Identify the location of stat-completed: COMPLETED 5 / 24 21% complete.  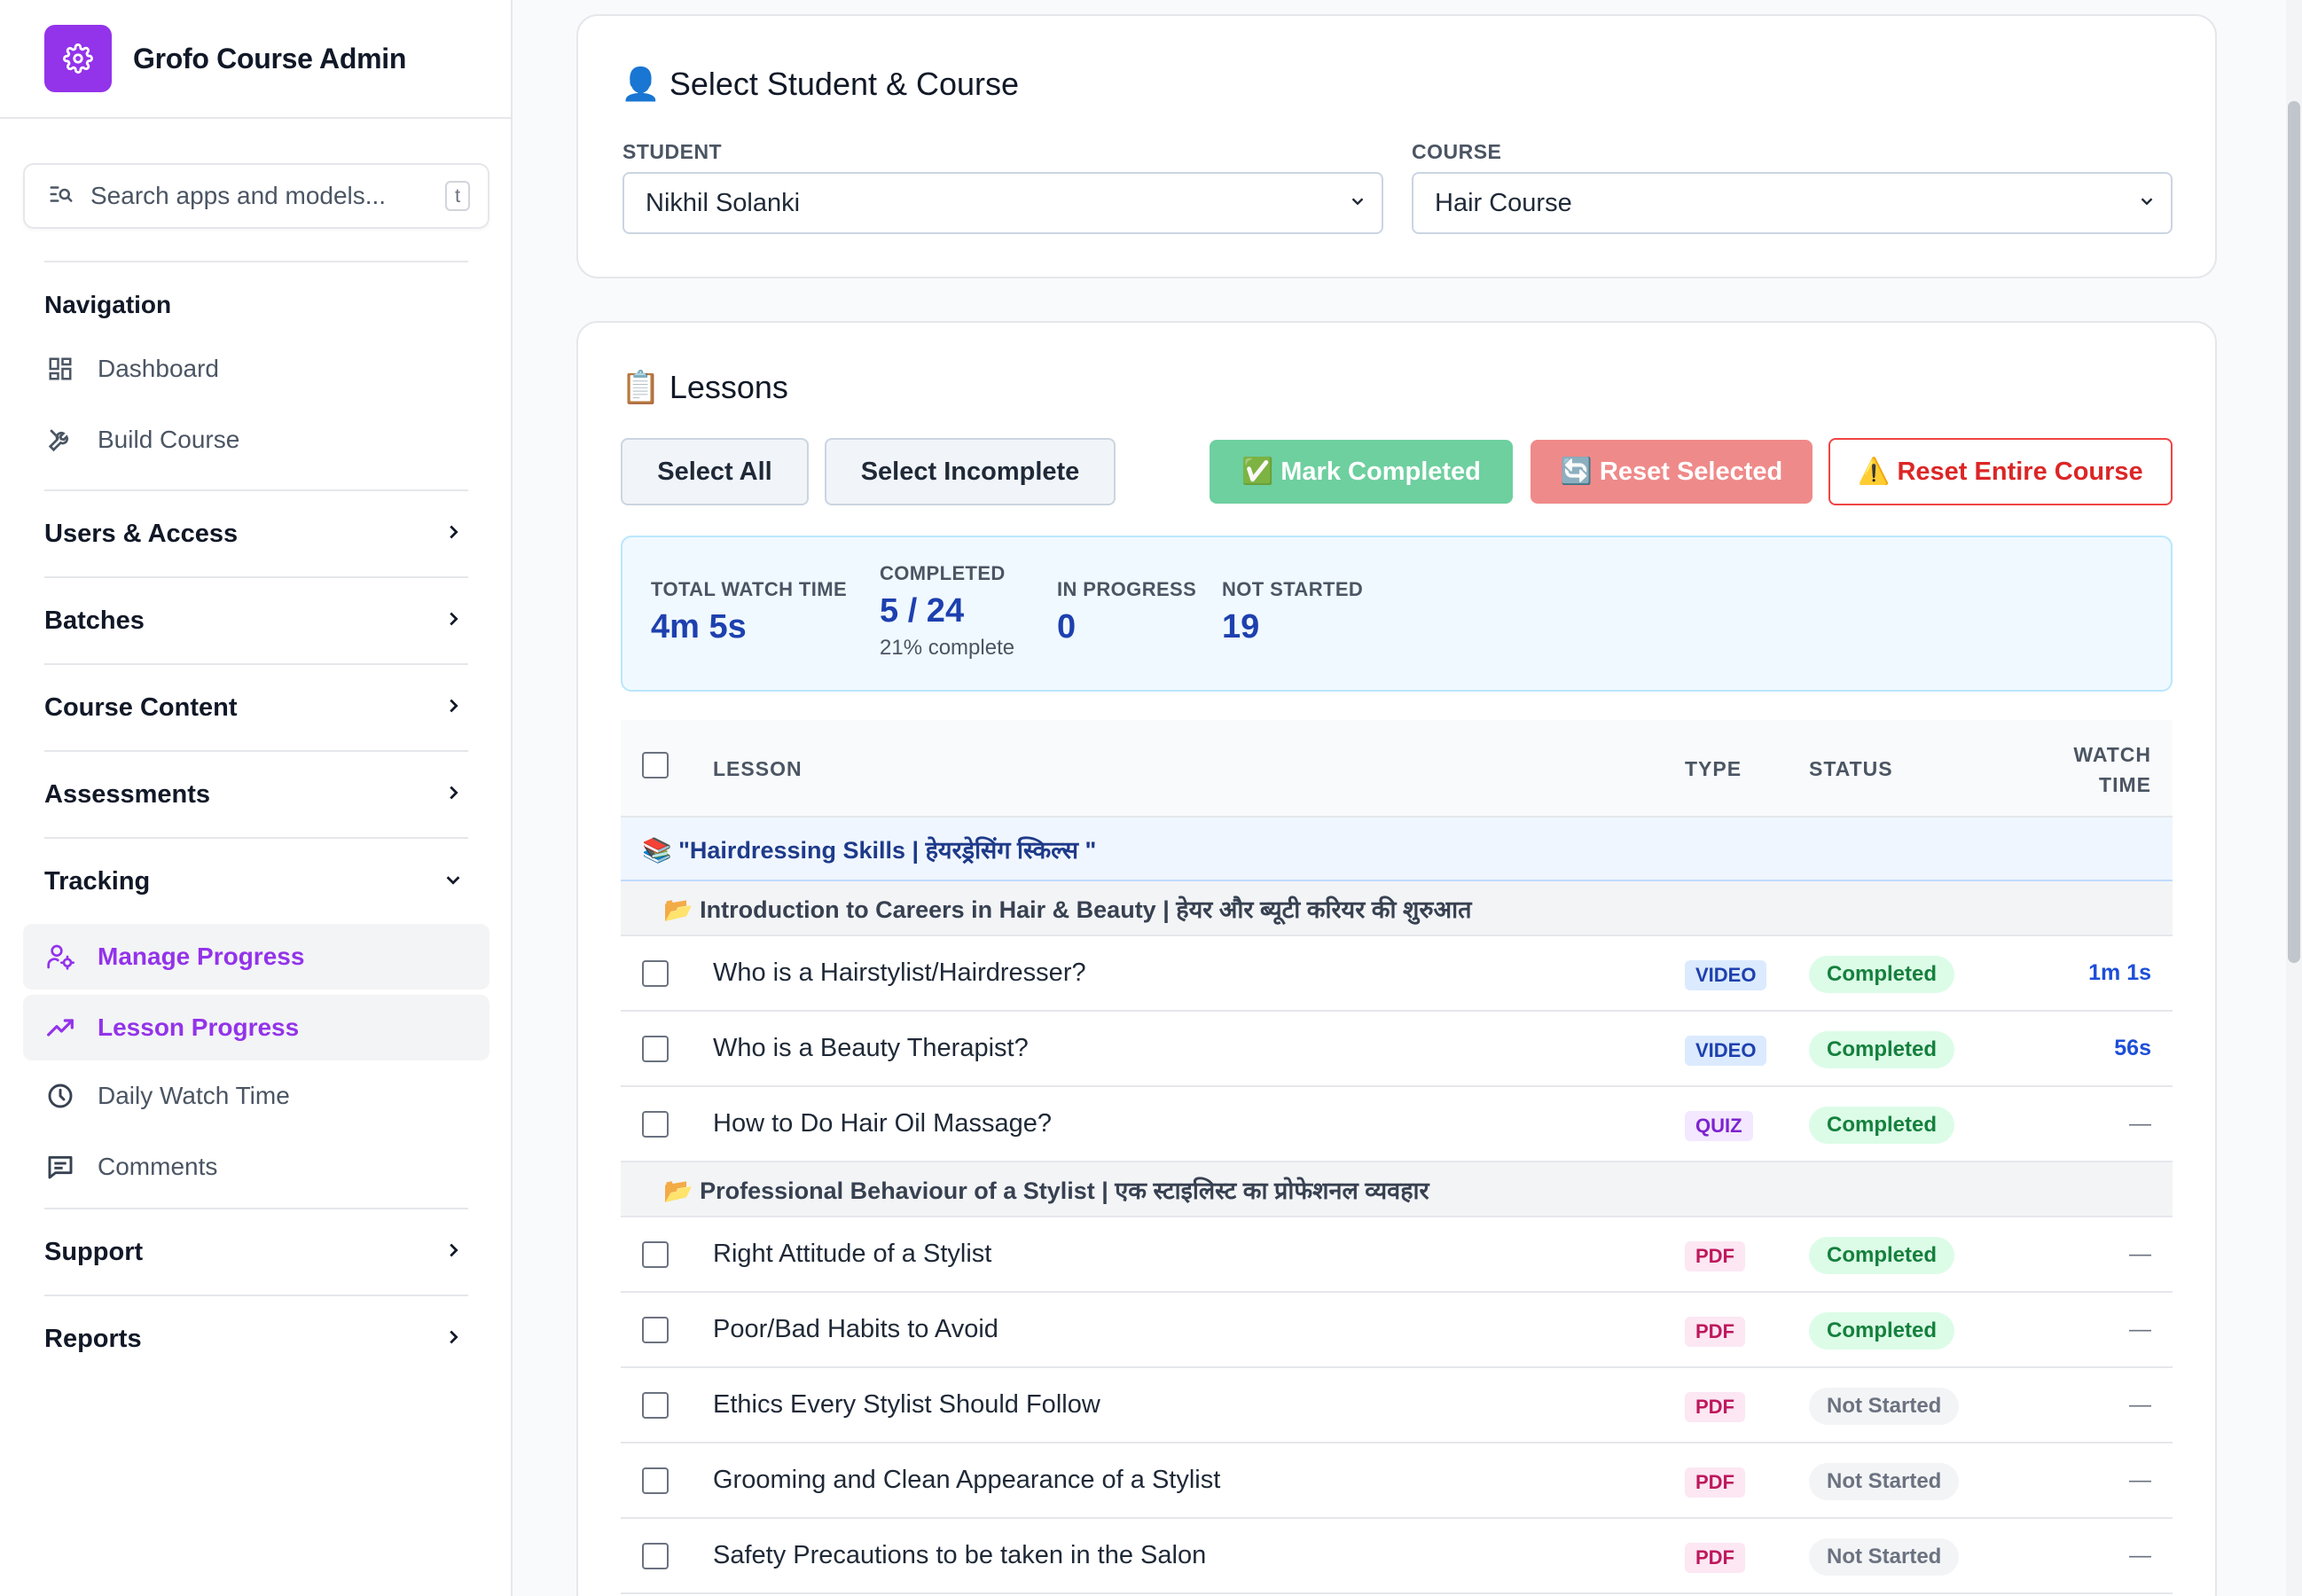
(947, 612).